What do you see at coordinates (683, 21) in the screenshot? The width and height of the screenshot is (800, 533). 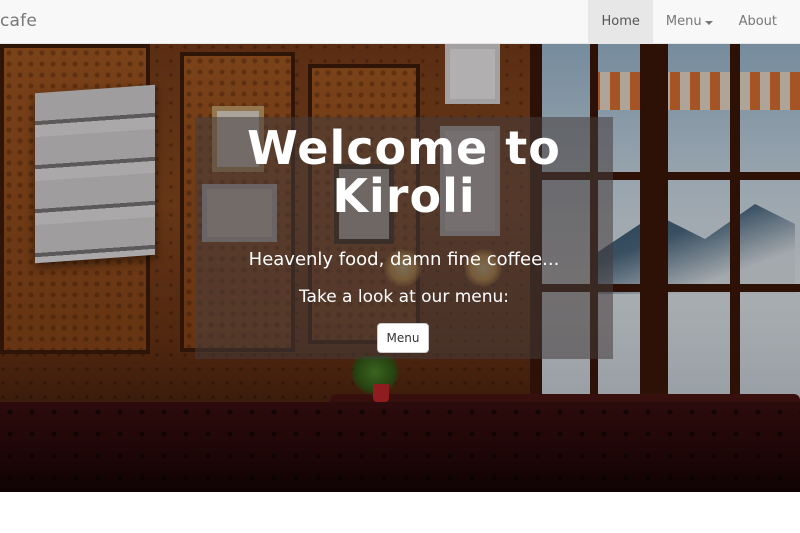 I see `nav-item-label: Menu` at bounding box center [683, 21].